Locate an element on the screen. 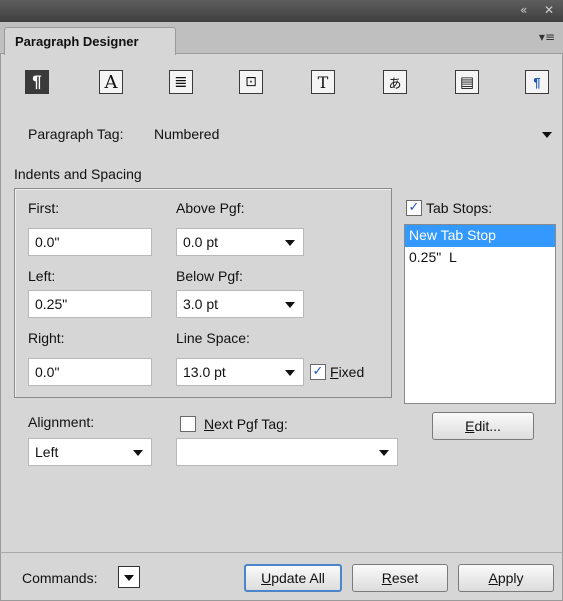  direction-button: ¶ is located at coordinates (537, 82).